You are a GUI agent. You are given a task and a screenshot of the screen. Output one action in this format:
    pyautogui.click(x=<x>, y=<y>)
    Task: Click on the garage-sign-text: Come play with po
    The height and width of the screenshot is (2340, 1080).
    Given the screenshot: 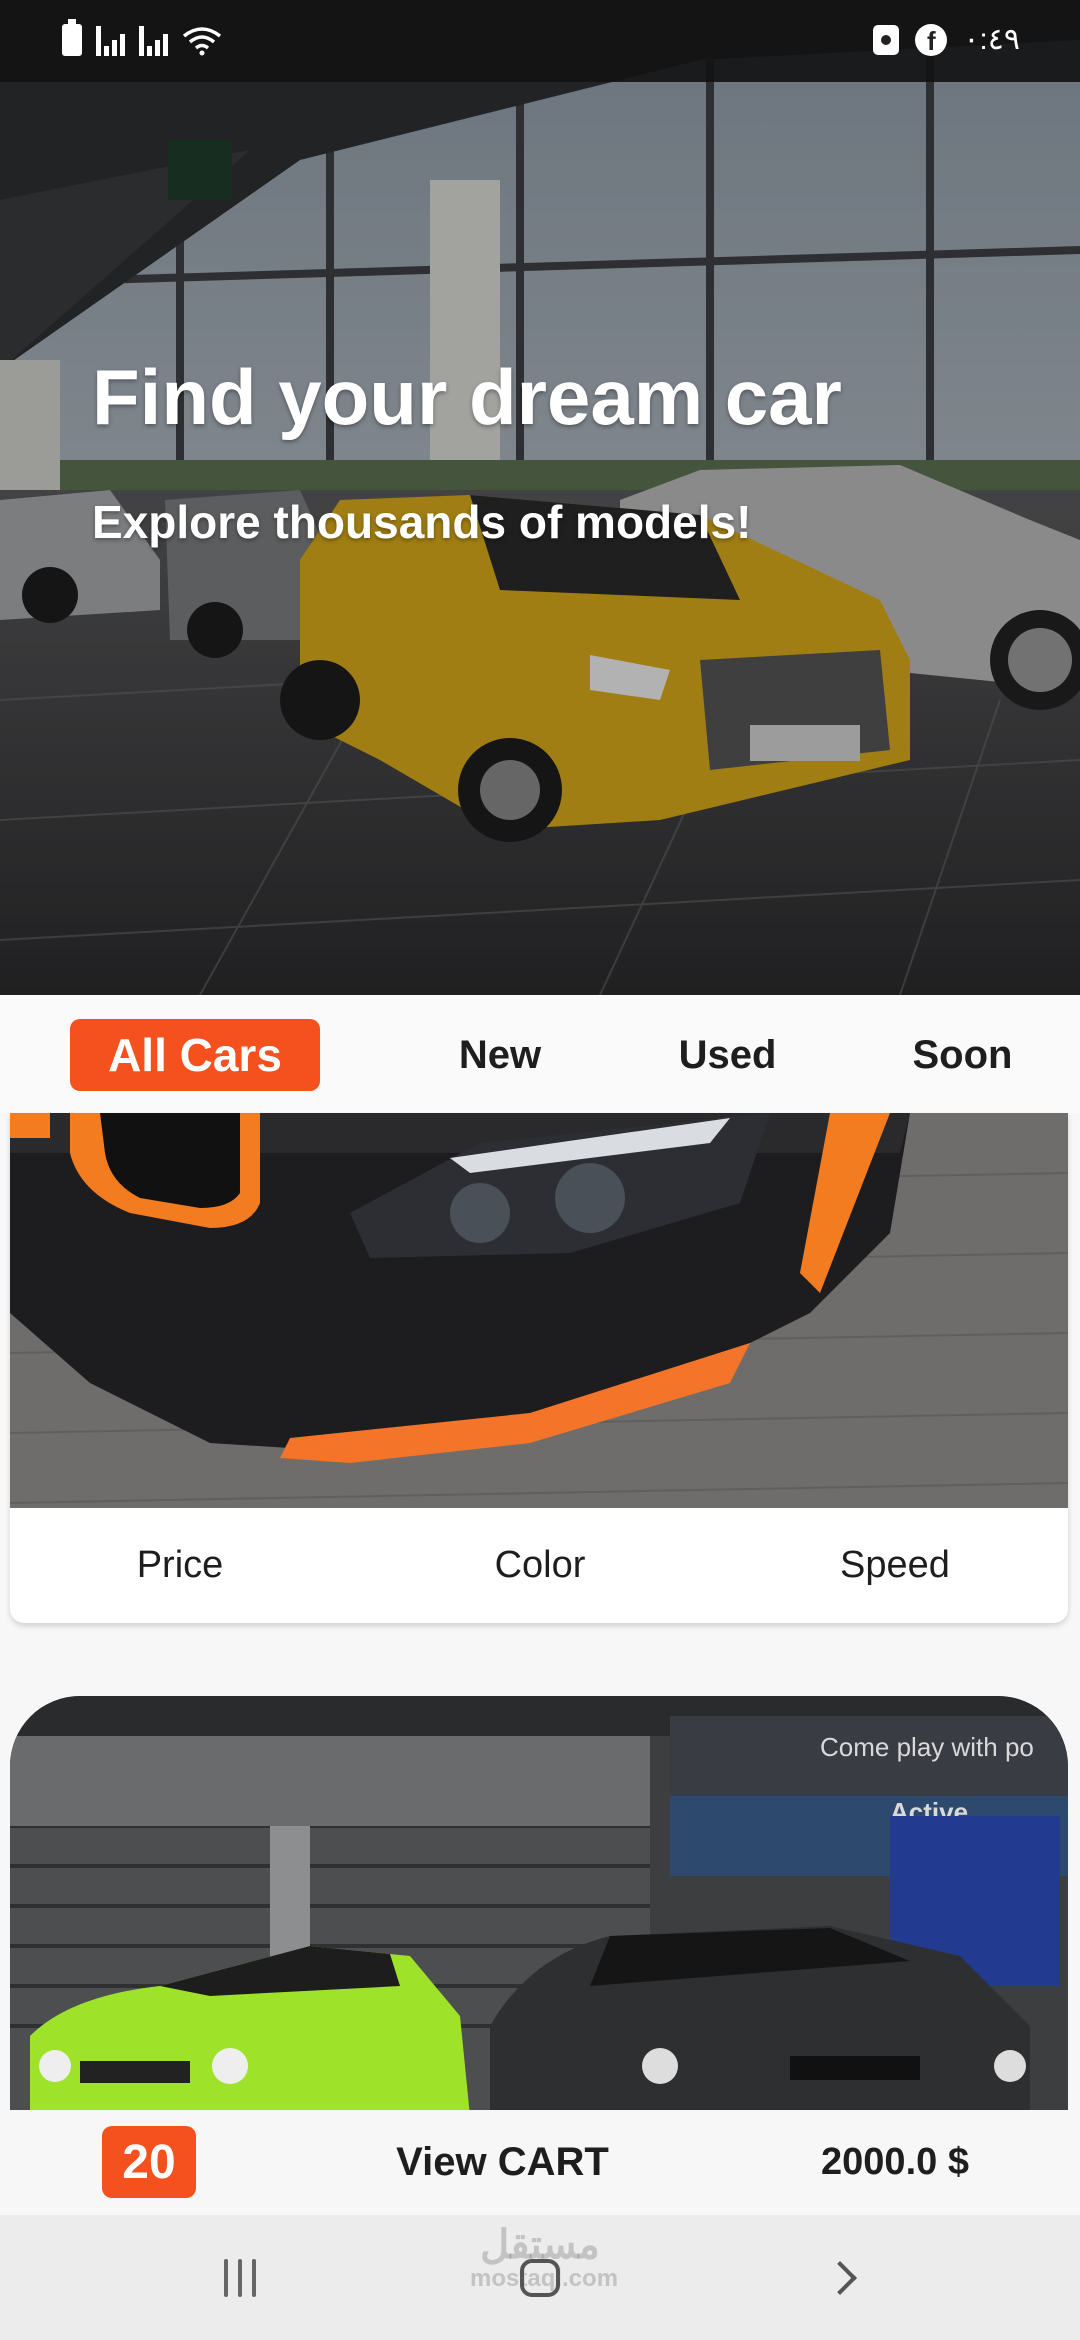 What is the action you would take?
    pyautogui.click(x=927, y=1747)
    